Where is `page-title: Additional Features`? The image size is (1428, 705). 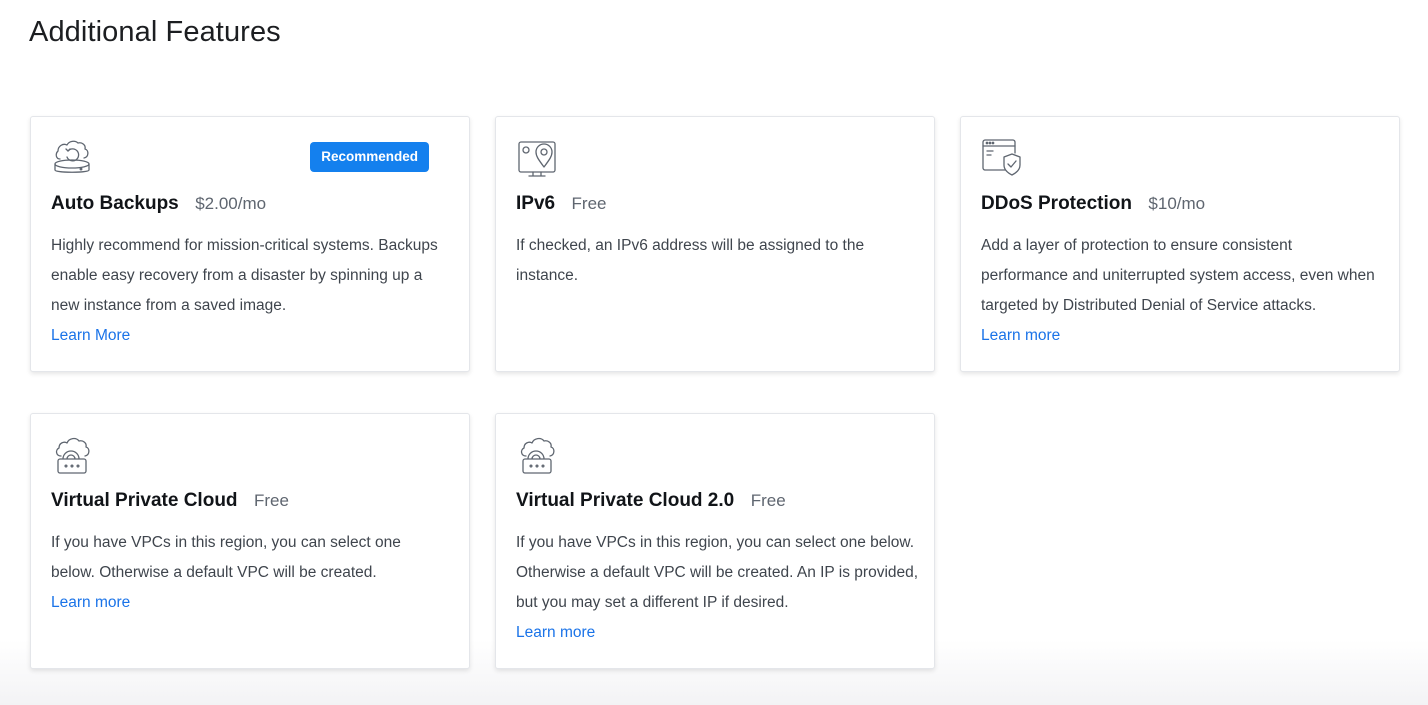
page-title: Additional Features is located at coordinates (155, 32).